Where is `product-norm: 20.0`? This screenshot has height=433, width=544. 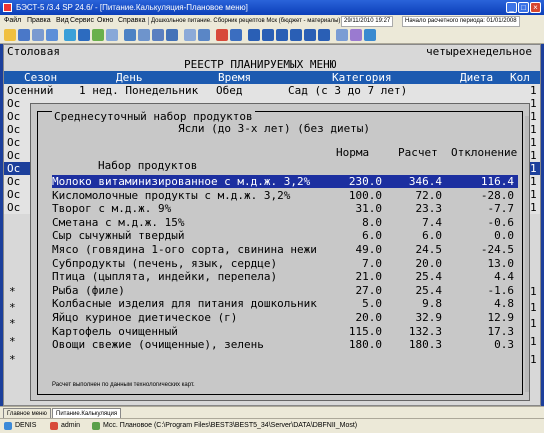
product-norm: 20.0 is located at coordinates (369, 317).